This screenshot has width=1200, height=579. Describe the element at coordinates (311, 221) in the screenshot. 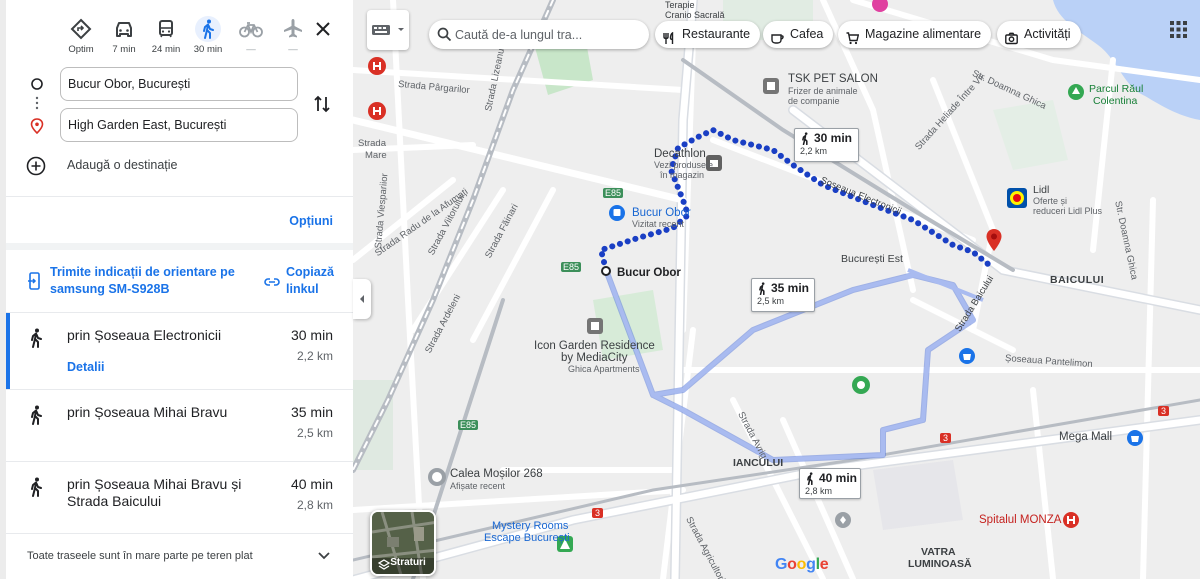

I see `options-link: Opțiuni` at that location.